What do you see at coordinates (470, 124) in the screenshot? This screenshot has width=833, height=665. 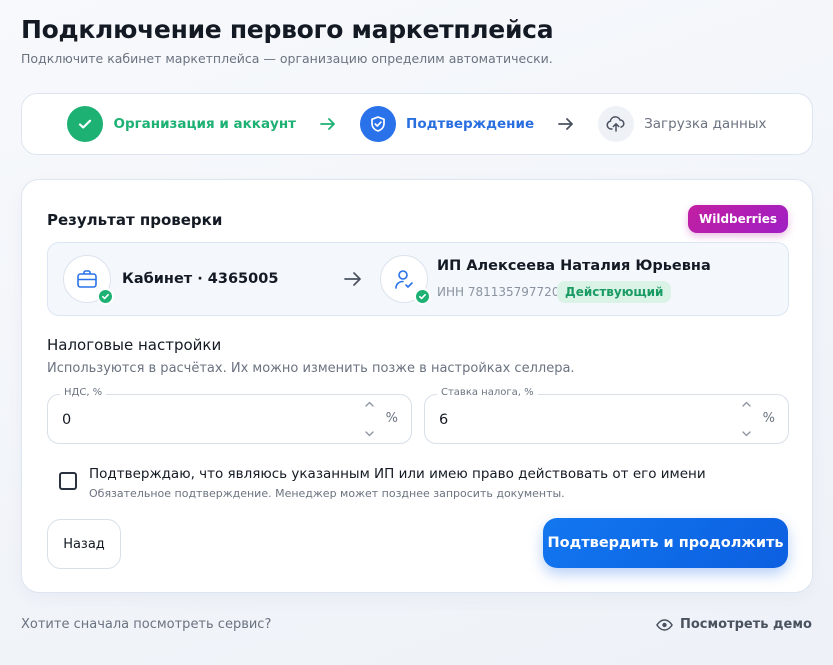 I see `step-label: Подтверждение` at bounding box center [470, 124].